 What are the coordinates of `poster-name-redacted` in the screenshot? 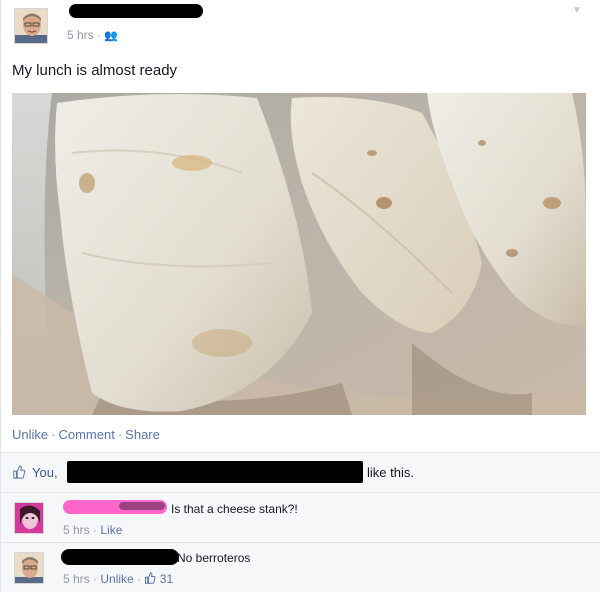 It's located at (136, 11).